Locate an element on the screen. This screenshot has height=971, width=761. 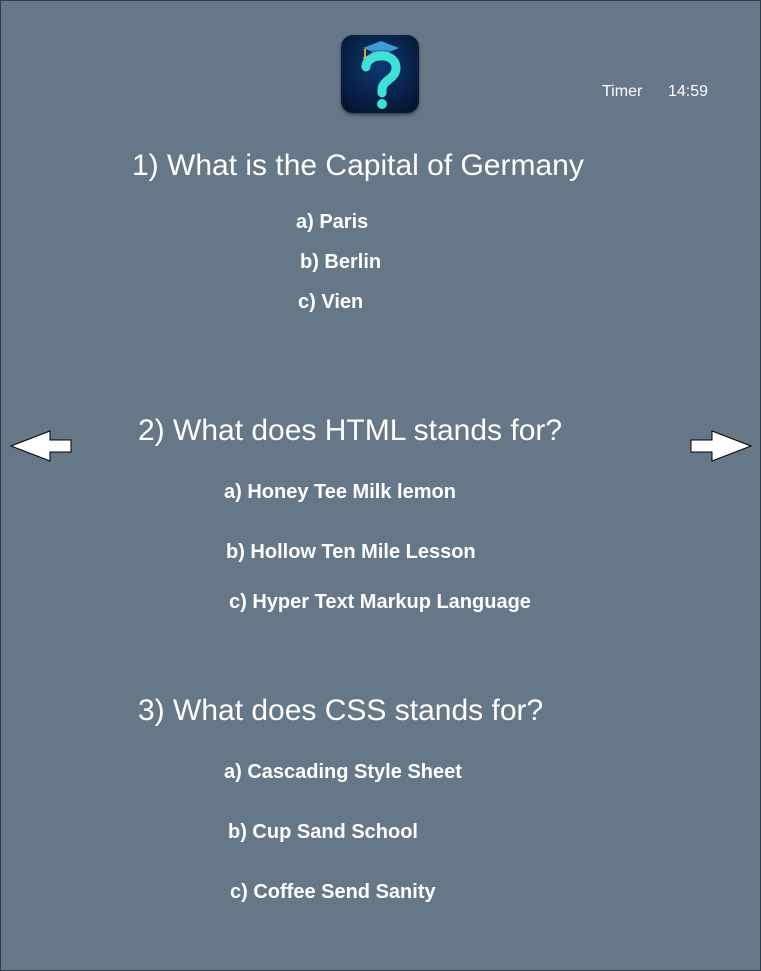
question-2-option-a: a) Honey Tee Milk lemon is located at coordinates (340, 492).